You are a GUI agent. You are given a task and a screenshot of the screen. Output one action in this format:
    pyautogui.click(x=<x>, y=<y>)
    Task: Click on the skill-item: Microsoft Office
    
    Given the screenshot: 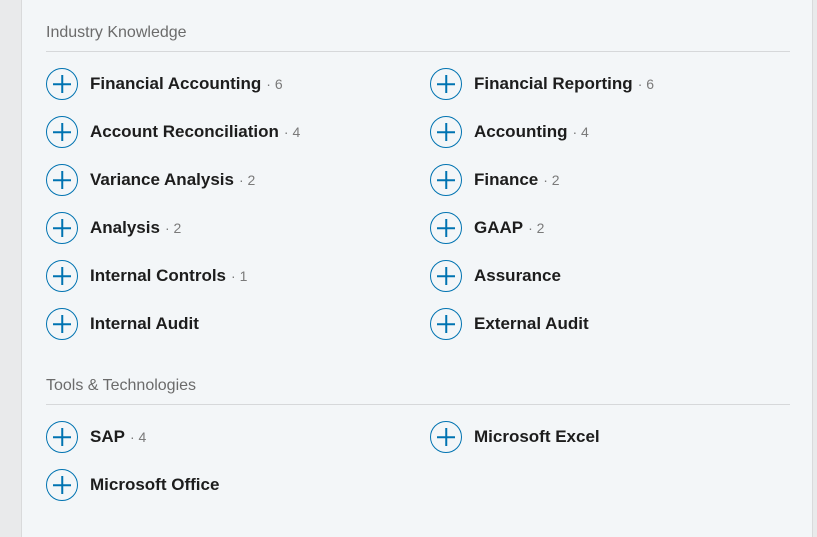 What is the action you would take?
    pyautogui.click(x=132, y=485)
    